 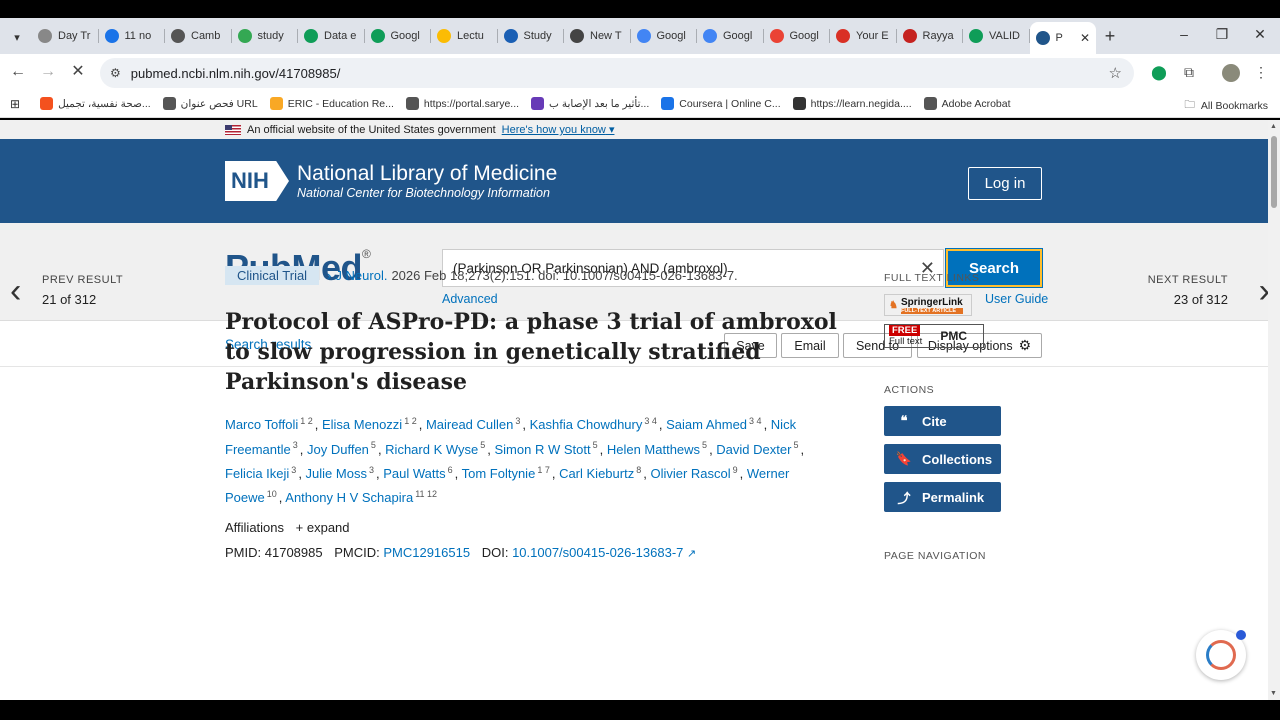 What do you see at coordinates (1209, 291) in the screenshot?
I see `next-result-nav: NEXT RESULT 23 of 312 ›` at bounding box center [1209, 291].